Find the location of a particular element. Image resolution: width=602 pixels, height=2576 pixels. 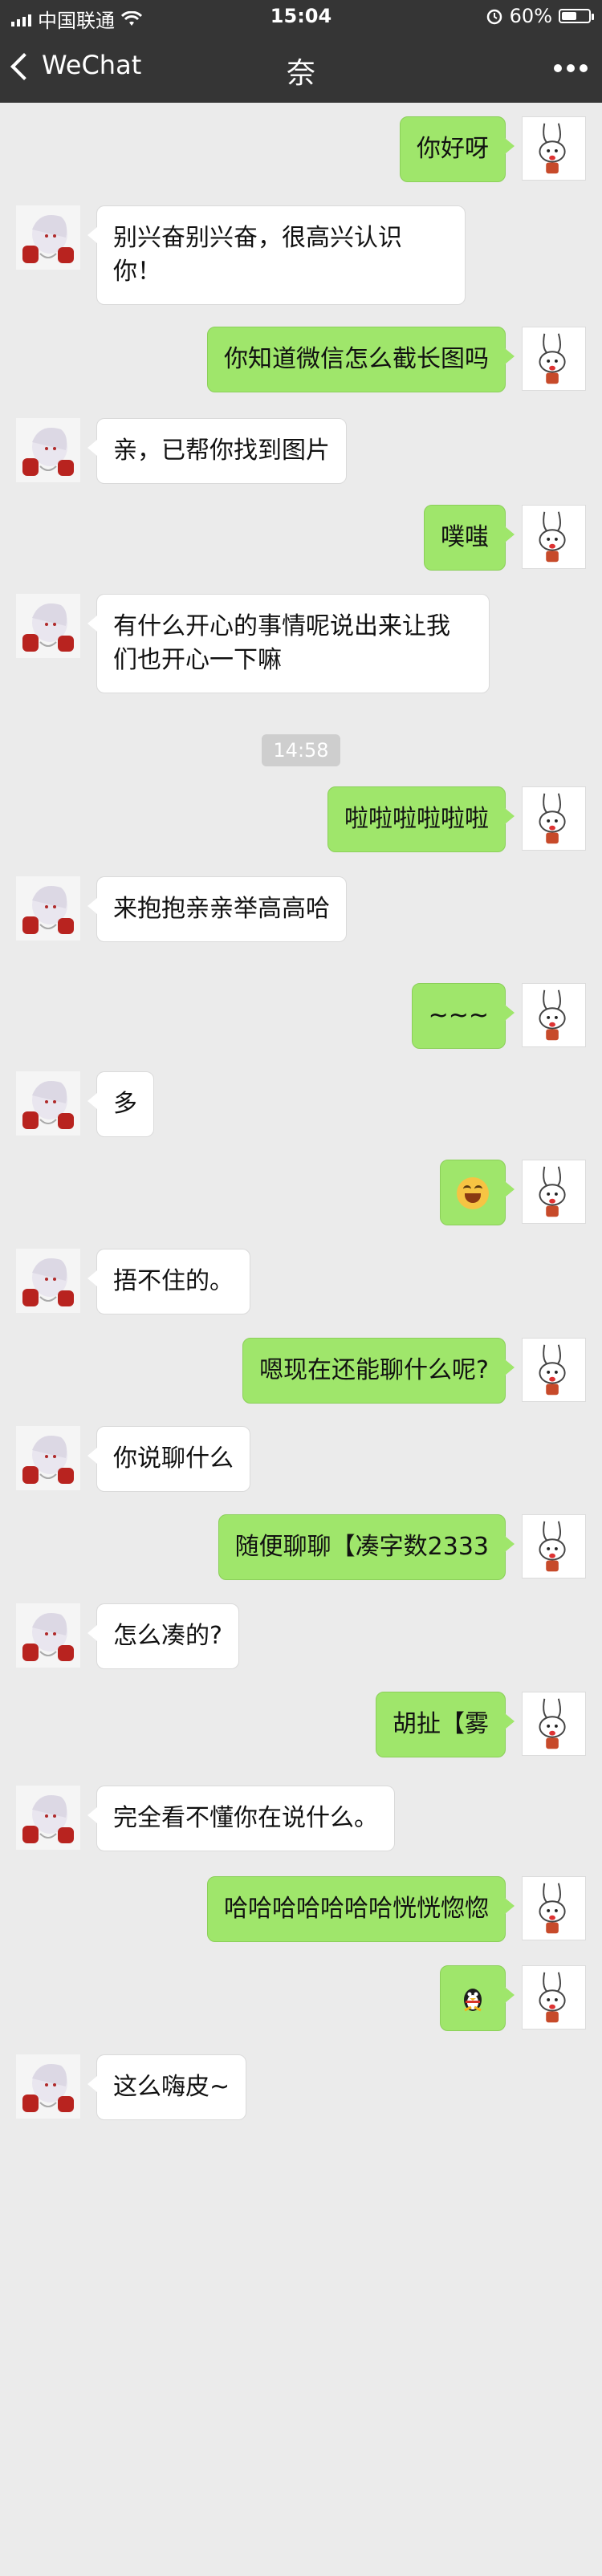

time-divider-label: 14:58 is located at coordinates (301, 750).